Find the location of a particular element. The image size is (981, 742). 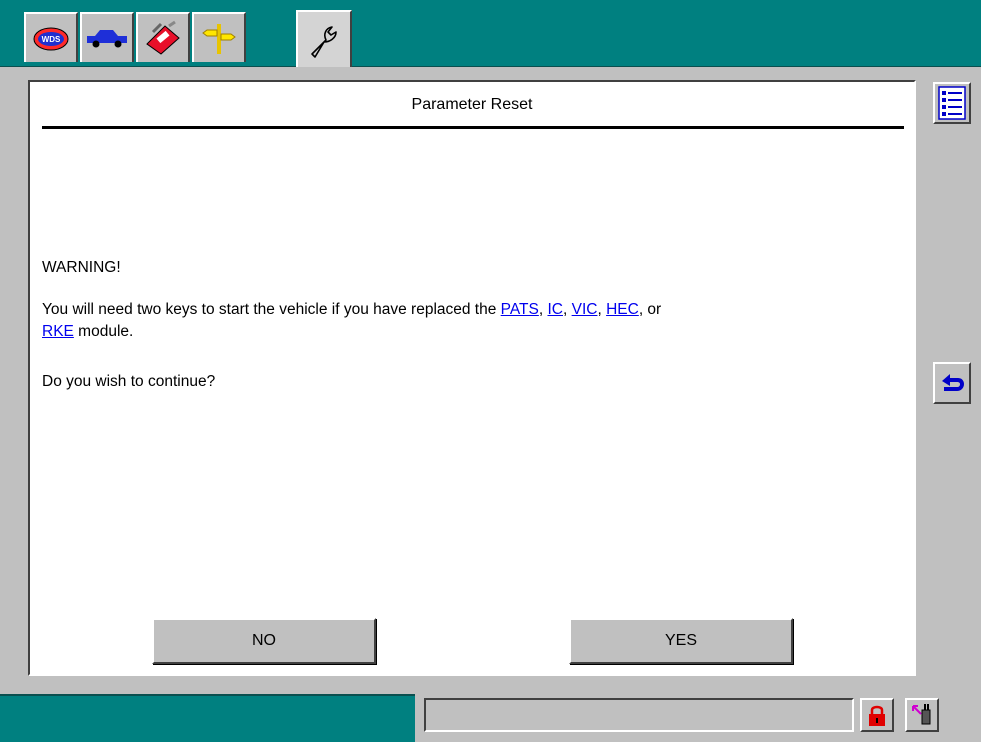

tab-toolbox is located at coordinates (163, 37).